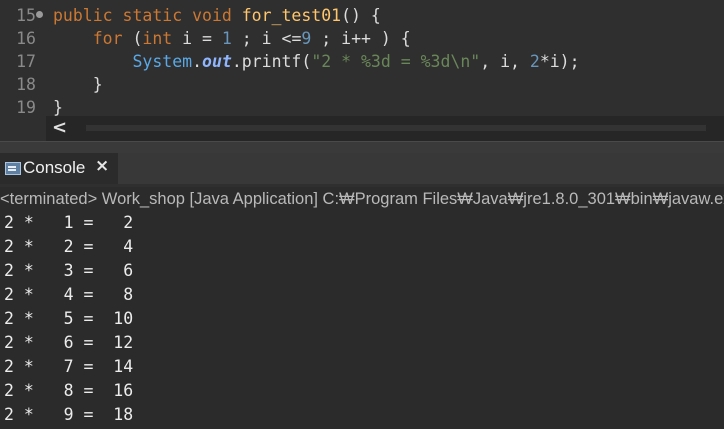 This screenshot has width=724, height=429. What do you see at coordinates (26, 38) in the screenshot?
I see `line-number: 16` at bounding box center [26, 38].